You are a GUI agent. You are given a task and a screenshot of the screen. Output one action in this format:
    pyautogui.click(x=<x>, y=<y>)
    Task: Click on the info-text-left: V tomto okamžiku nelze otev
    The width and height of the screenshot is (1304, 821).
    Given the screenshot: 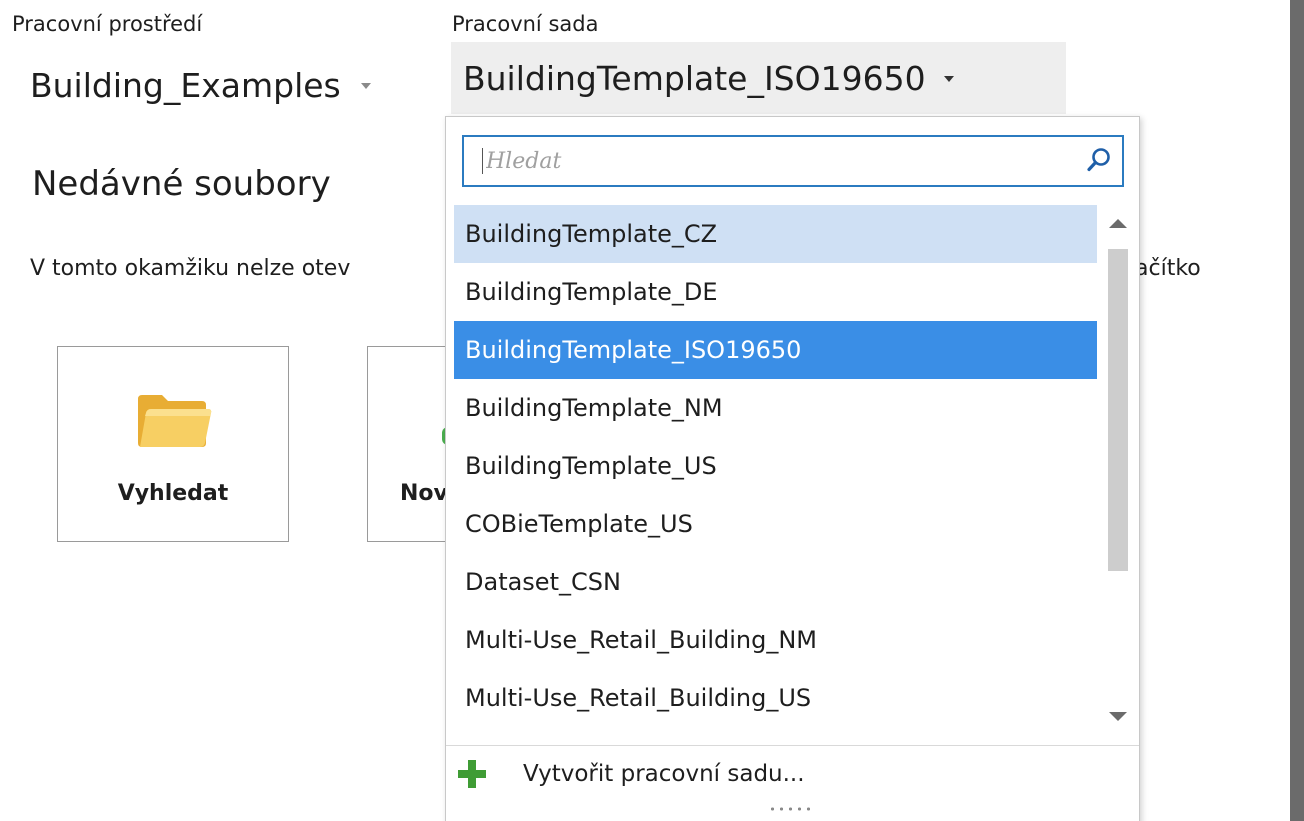 What is the action you would take?
    pyautogui.click(x=190, y=268)
    